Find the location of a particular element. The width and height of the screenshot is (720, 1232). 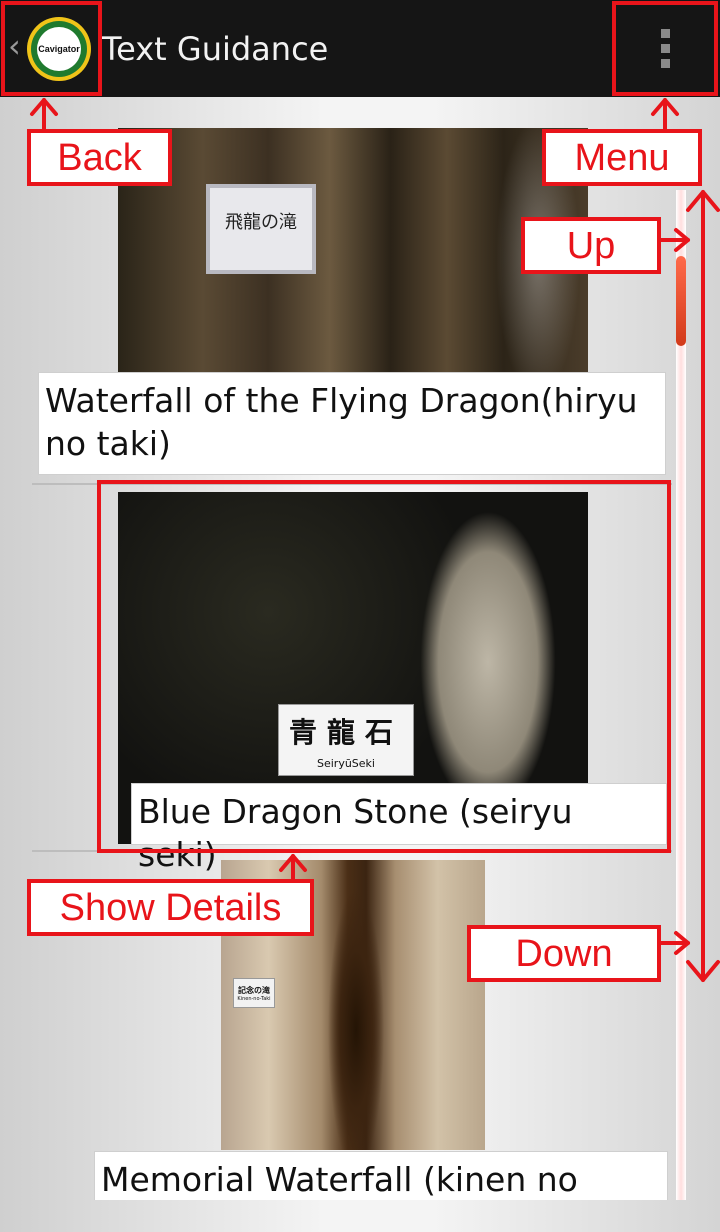

menu-annotation-label: Menu is located at coordinates (622, 157).